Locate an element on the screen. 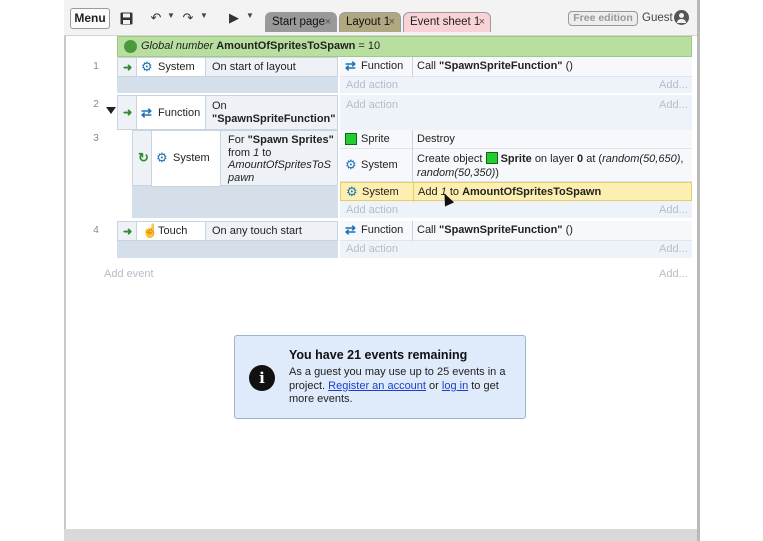 The image size is (763, 541). event-number: 3 is located at coordinates (96, 138).